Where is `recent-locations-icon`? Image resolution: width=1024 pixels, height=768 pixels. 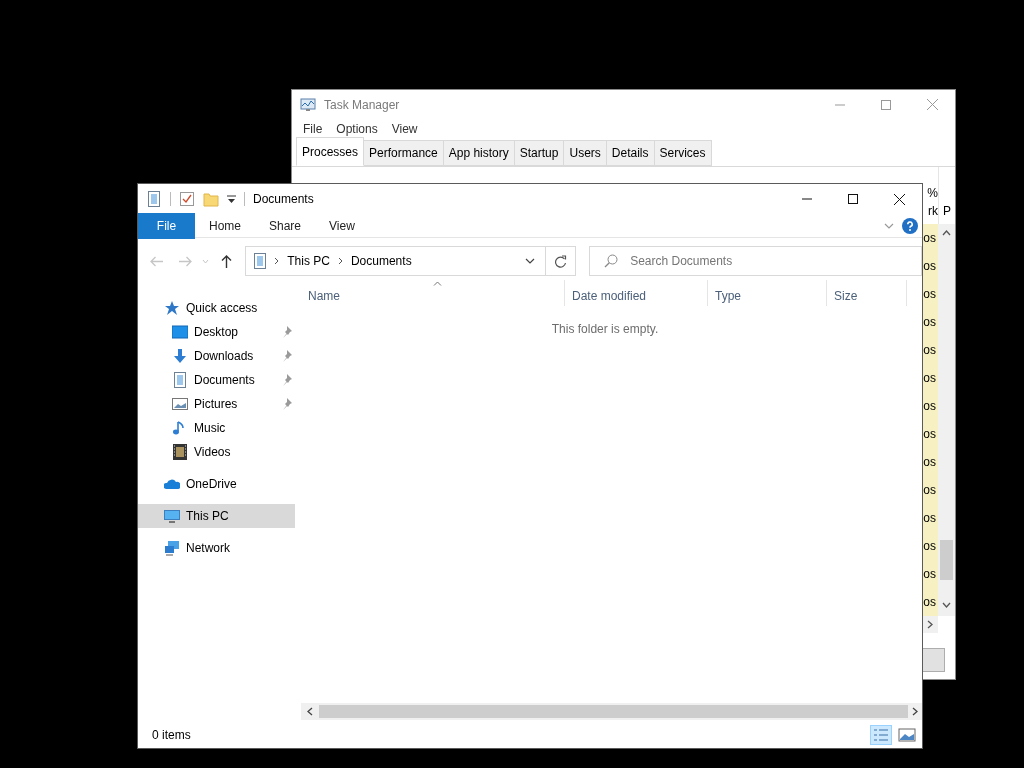
recent-locations-icon is located at coordinates (205, 261).